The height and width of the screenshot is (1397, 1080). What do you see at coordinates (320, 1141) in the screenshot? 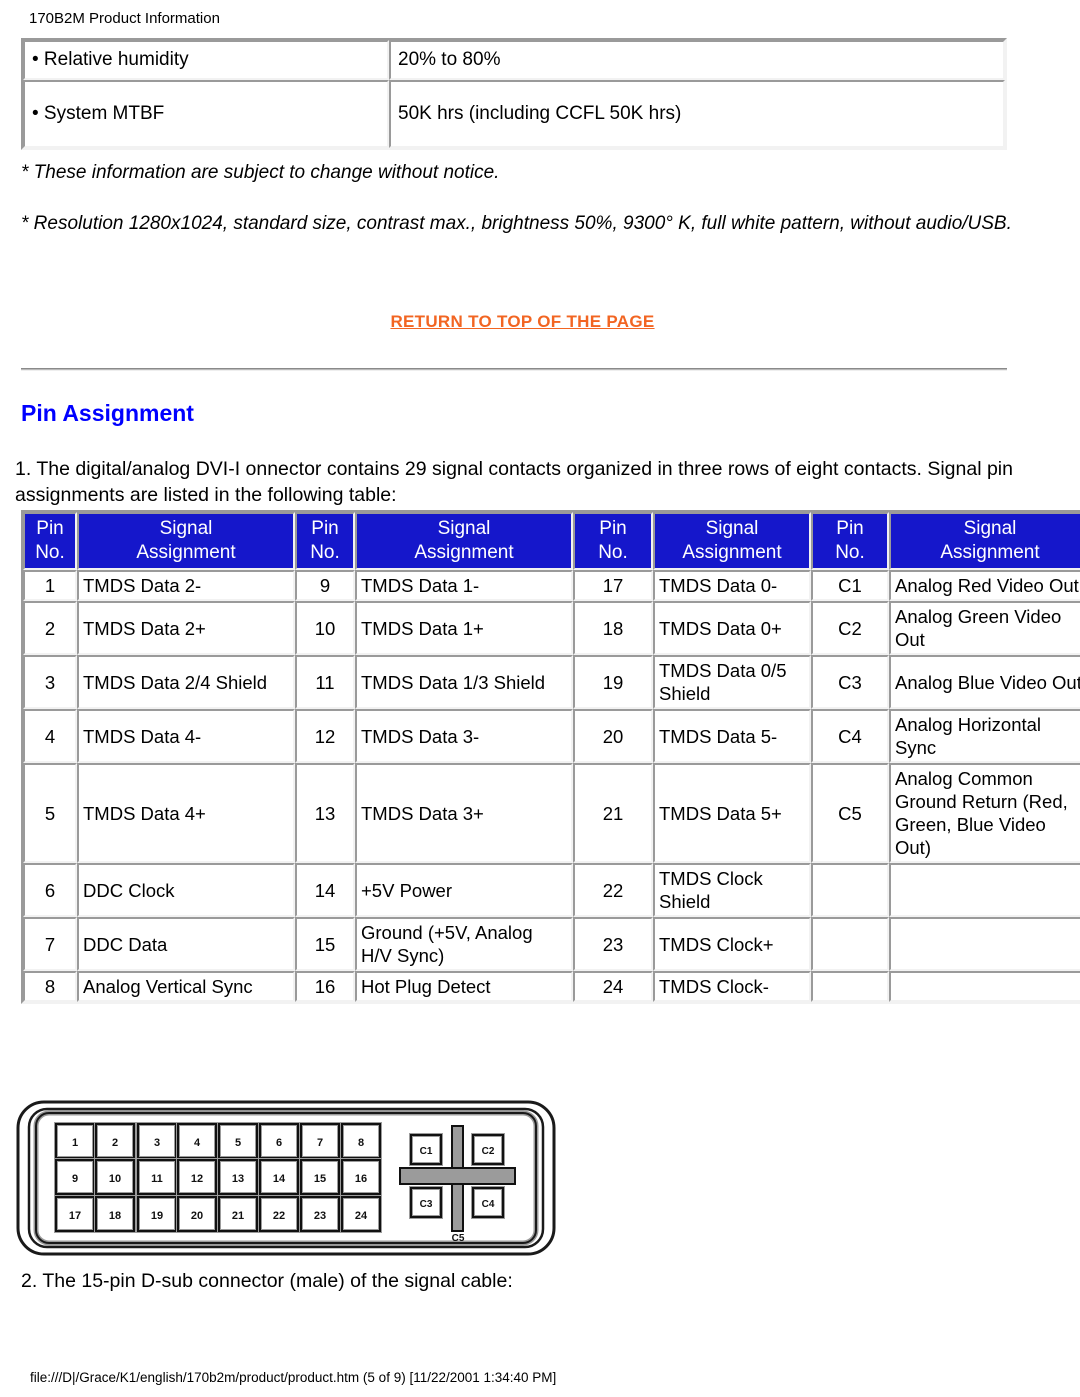
I see `pin-cell: 7` at bounding box center [320, 1141].